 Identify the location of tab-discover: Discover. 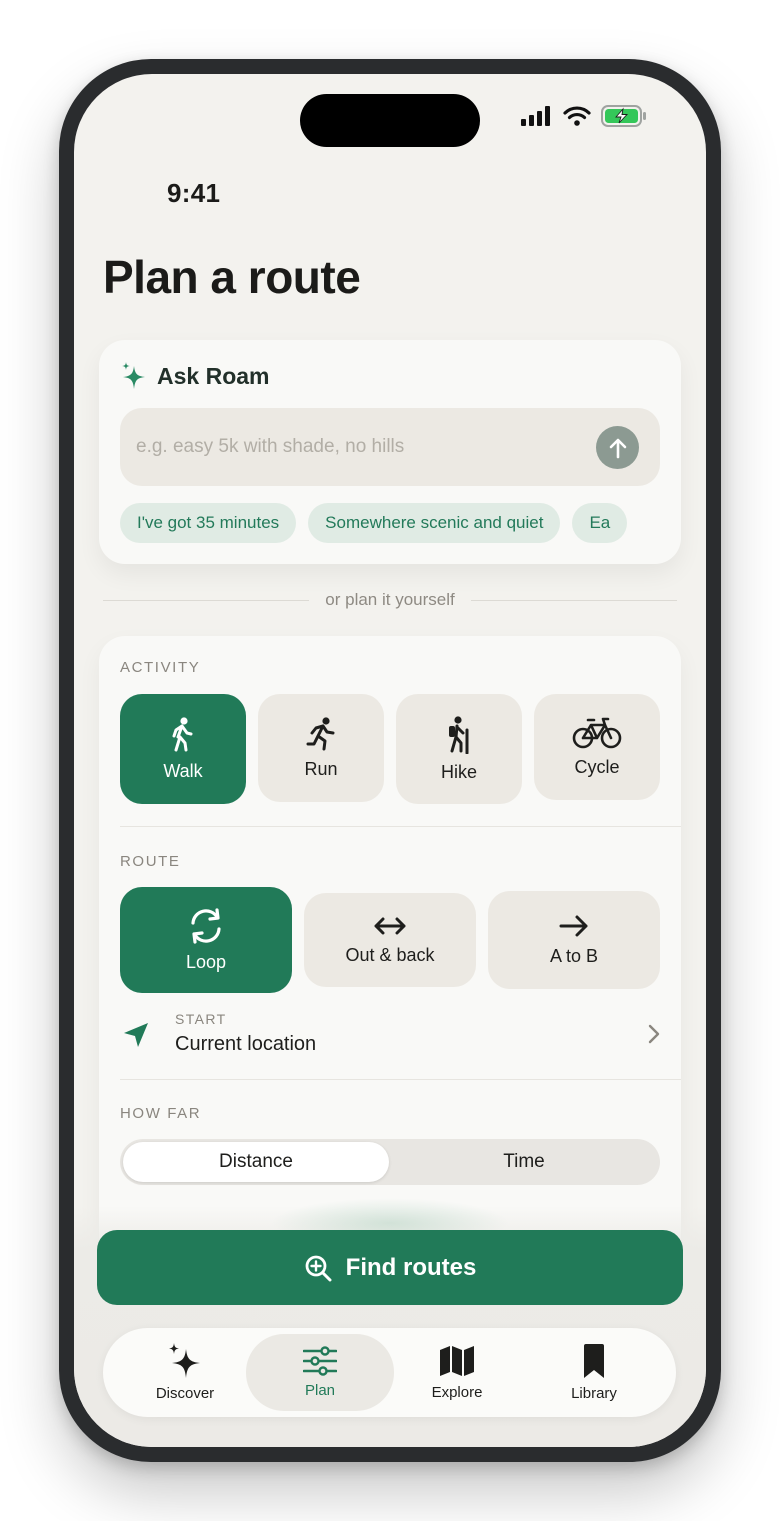
(185, 1372).